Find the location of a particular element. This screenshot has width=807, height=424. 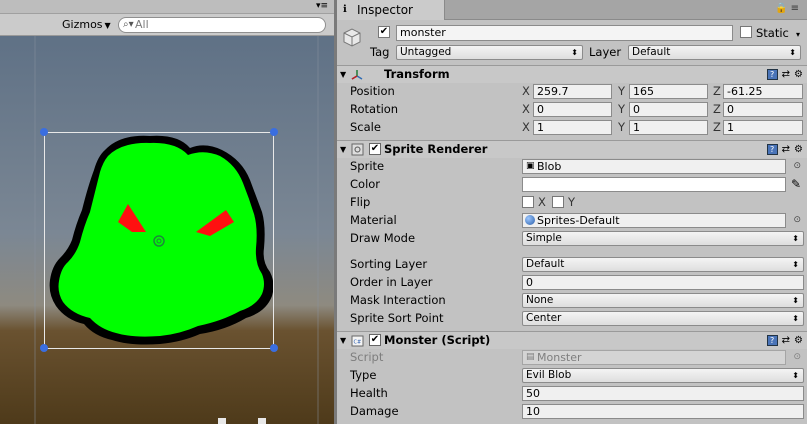

script-row: Script ▤ Monster ⊙ is located at coordinates (572, 357).